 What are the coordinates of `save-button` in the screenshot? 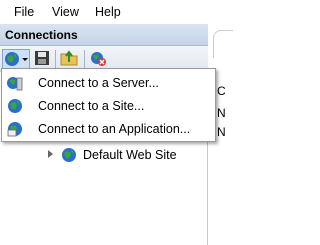 It's located at (42, 59).